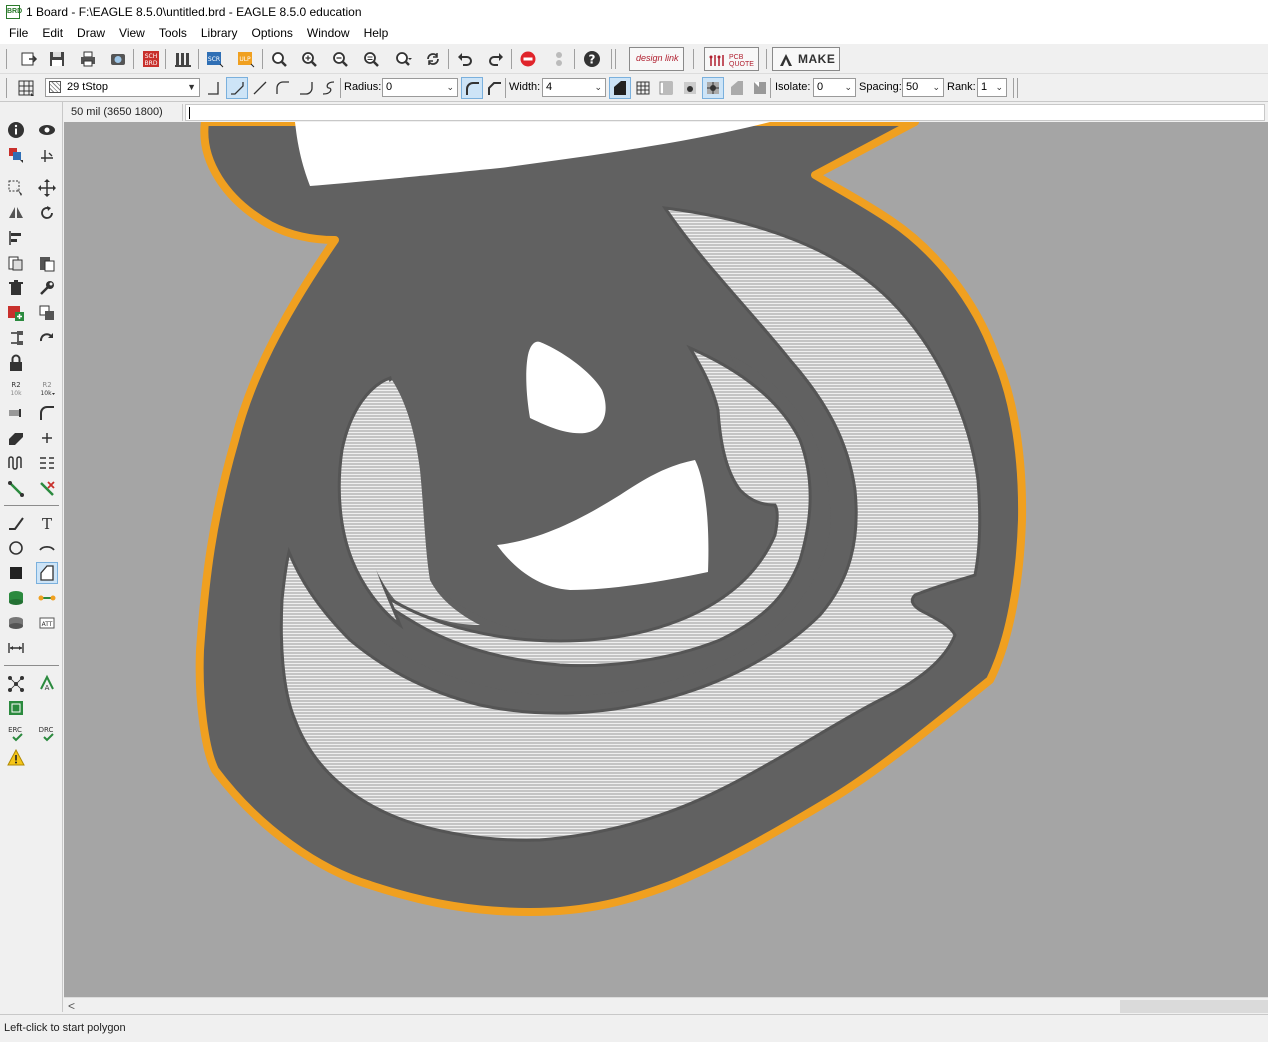  What do you see at coordinates (731, 59) in the screenshot?
I see `pcb-quote-button: PCB QUOTE` at bounding box center [731, 59].